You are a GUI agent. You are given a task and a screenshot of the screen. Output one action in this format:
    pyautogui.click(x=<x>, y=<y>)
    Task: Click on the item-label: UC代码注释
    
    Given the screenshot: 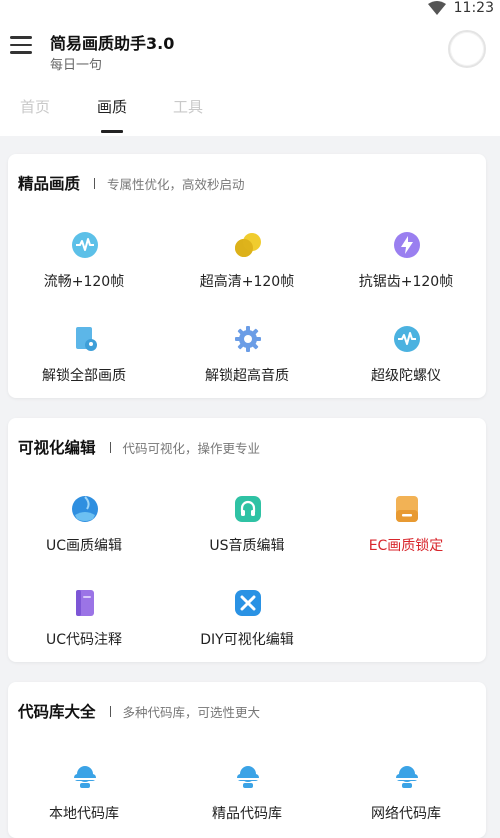 What is the action you would take?
    pyautogui.click(x=84, y=640)
    